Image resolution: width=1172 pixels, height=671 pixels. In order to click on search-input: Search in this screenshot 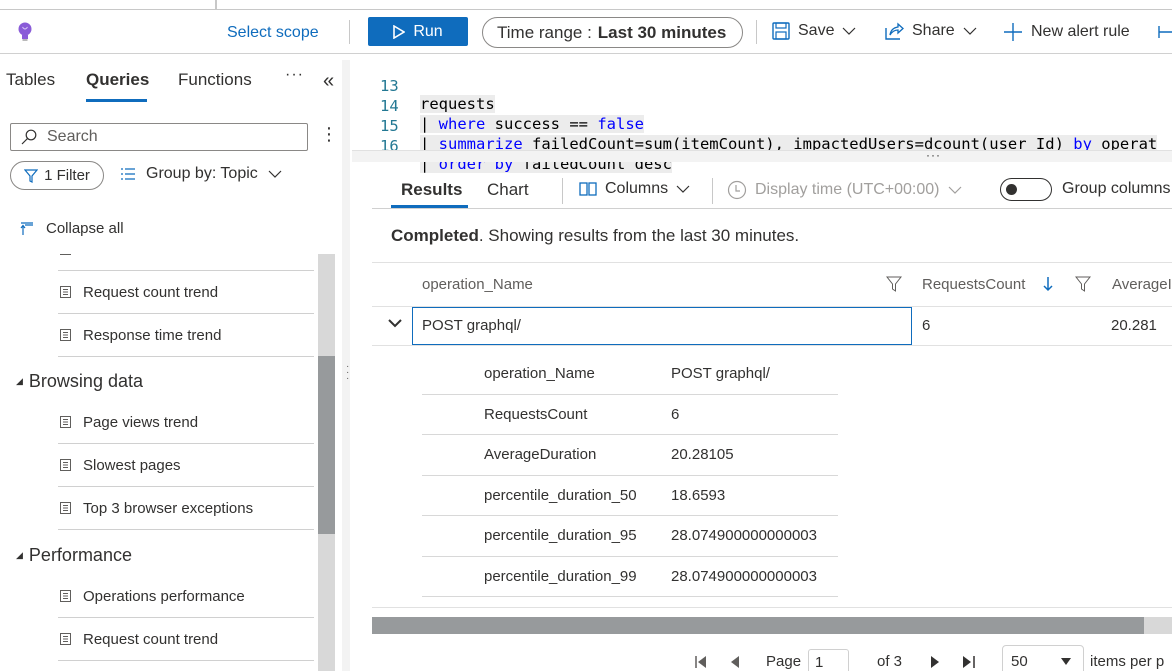, I will do `click(159, 137)`.